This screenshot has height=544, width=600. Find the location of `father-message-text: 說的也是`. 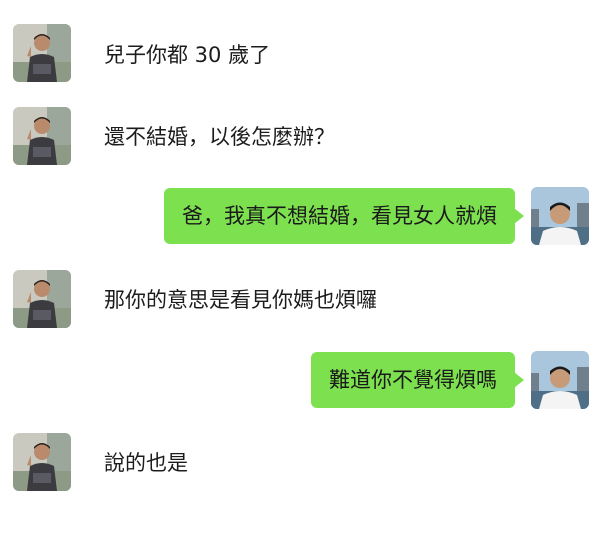

father-message-text: 說的也是 is located at coordinates (146, 463).